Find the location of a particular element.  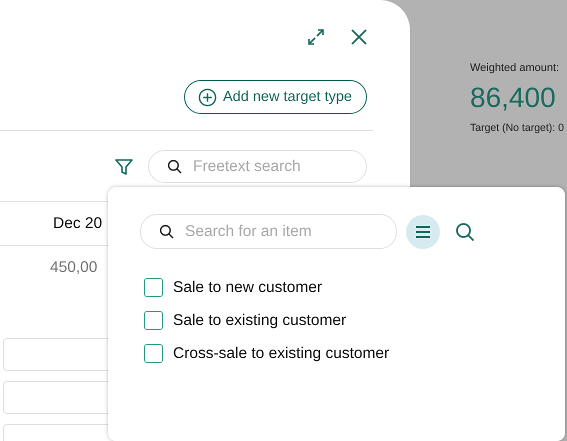

option-label: Sale to new customer is located at coordinates (247, 287).